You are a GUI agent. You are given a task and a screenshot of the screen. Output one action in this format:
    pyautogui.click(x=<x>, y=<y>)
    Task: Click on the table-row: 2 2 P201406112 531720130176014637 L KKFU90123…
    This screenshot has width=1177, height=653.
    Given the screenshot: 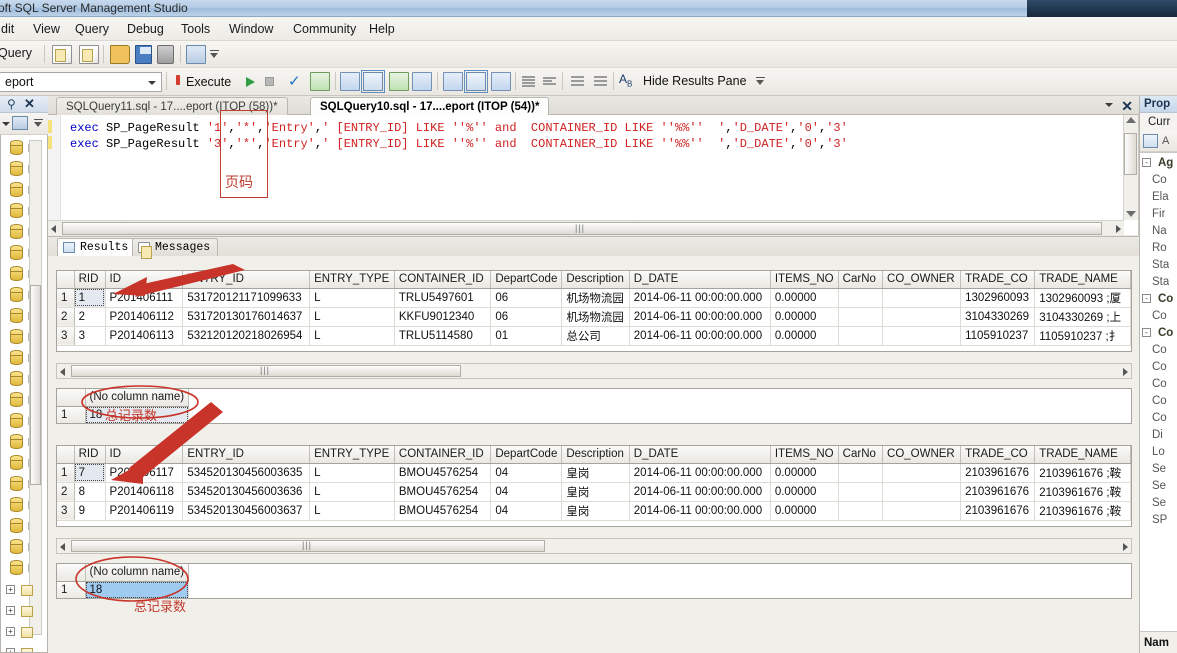 What is the action you would take?
    pyautogui.click(x=594, y=317)
    